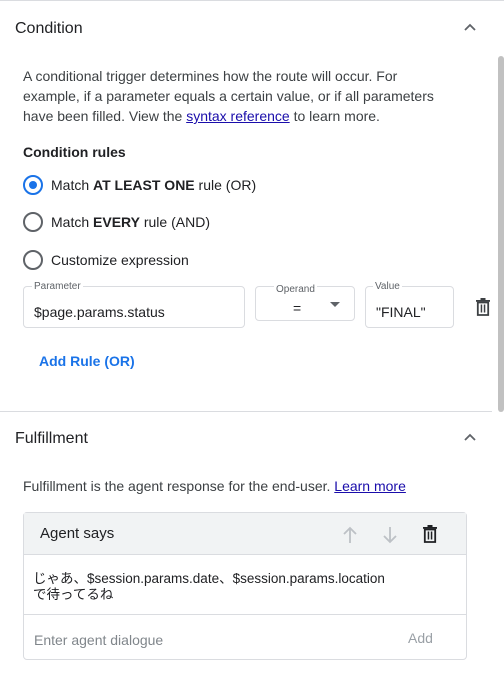  I want to click on arrow-down-icon, so click(390, 535).